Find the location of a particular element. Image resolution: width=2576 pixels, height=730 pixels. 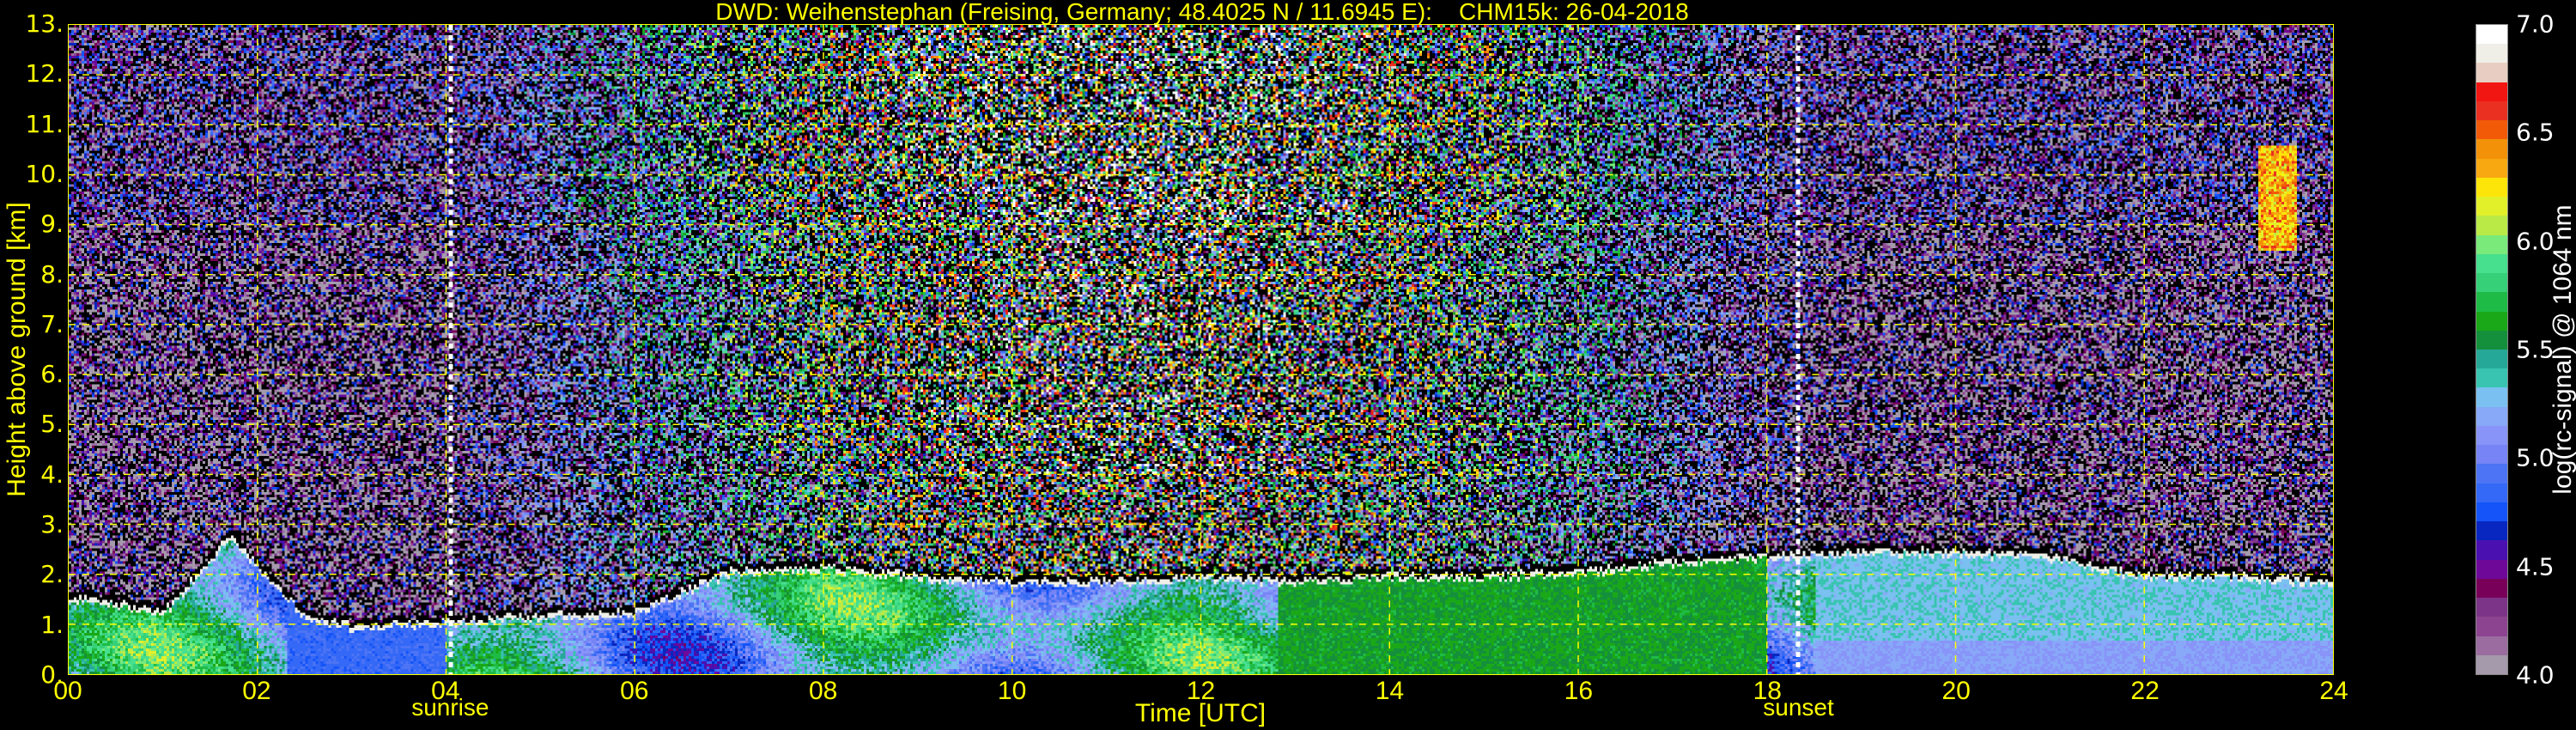

event-label-sunset: sunset is located at coordinates (1799, 707).